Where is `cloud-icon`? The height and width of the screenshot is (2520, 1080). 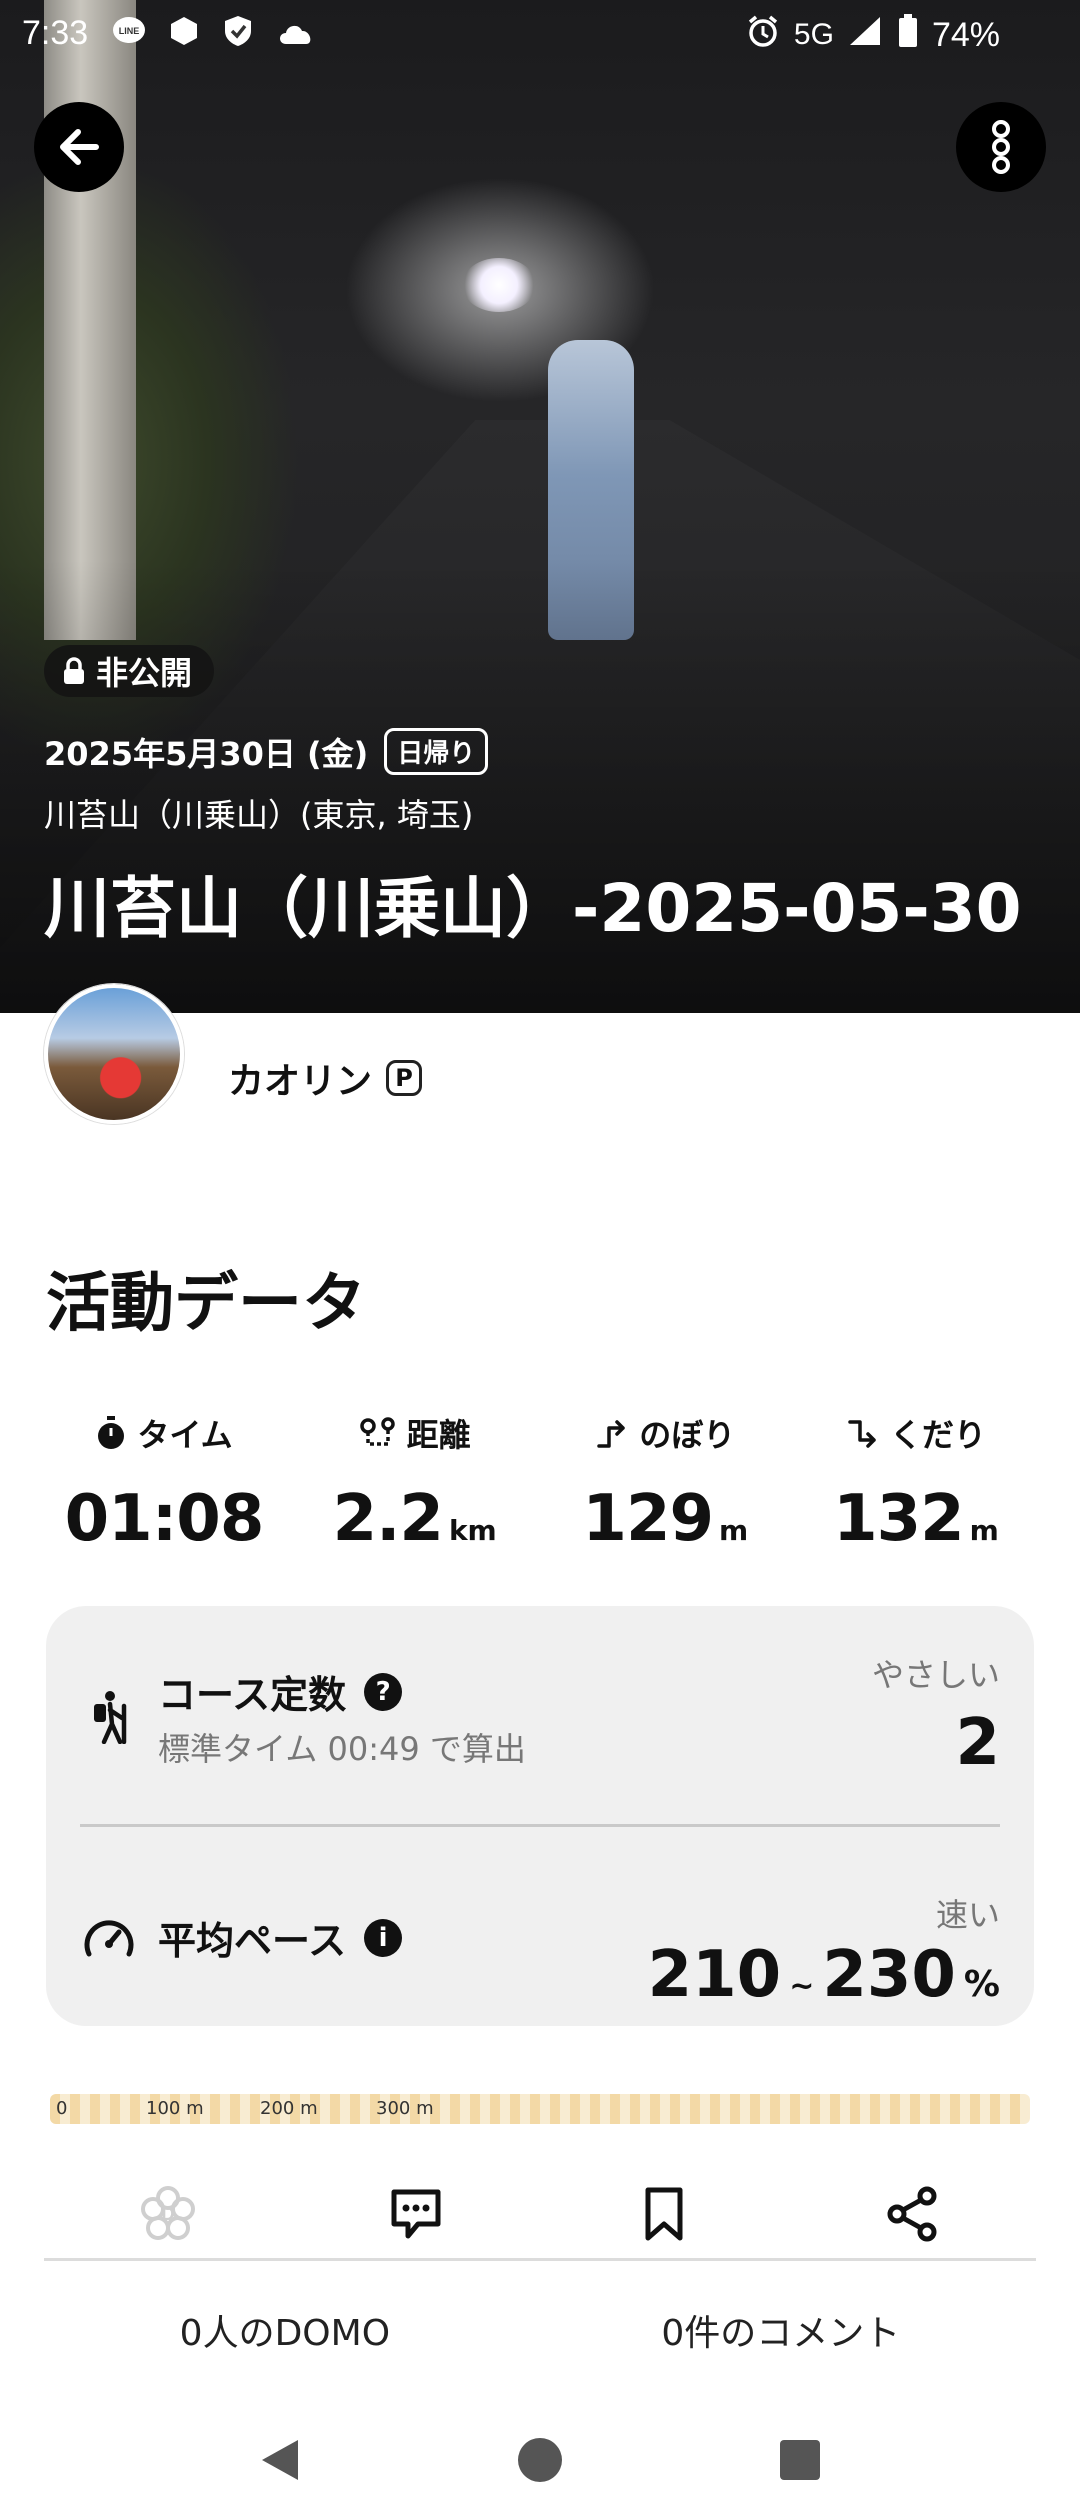
cloud-icon is located at coordinates (296, 35).